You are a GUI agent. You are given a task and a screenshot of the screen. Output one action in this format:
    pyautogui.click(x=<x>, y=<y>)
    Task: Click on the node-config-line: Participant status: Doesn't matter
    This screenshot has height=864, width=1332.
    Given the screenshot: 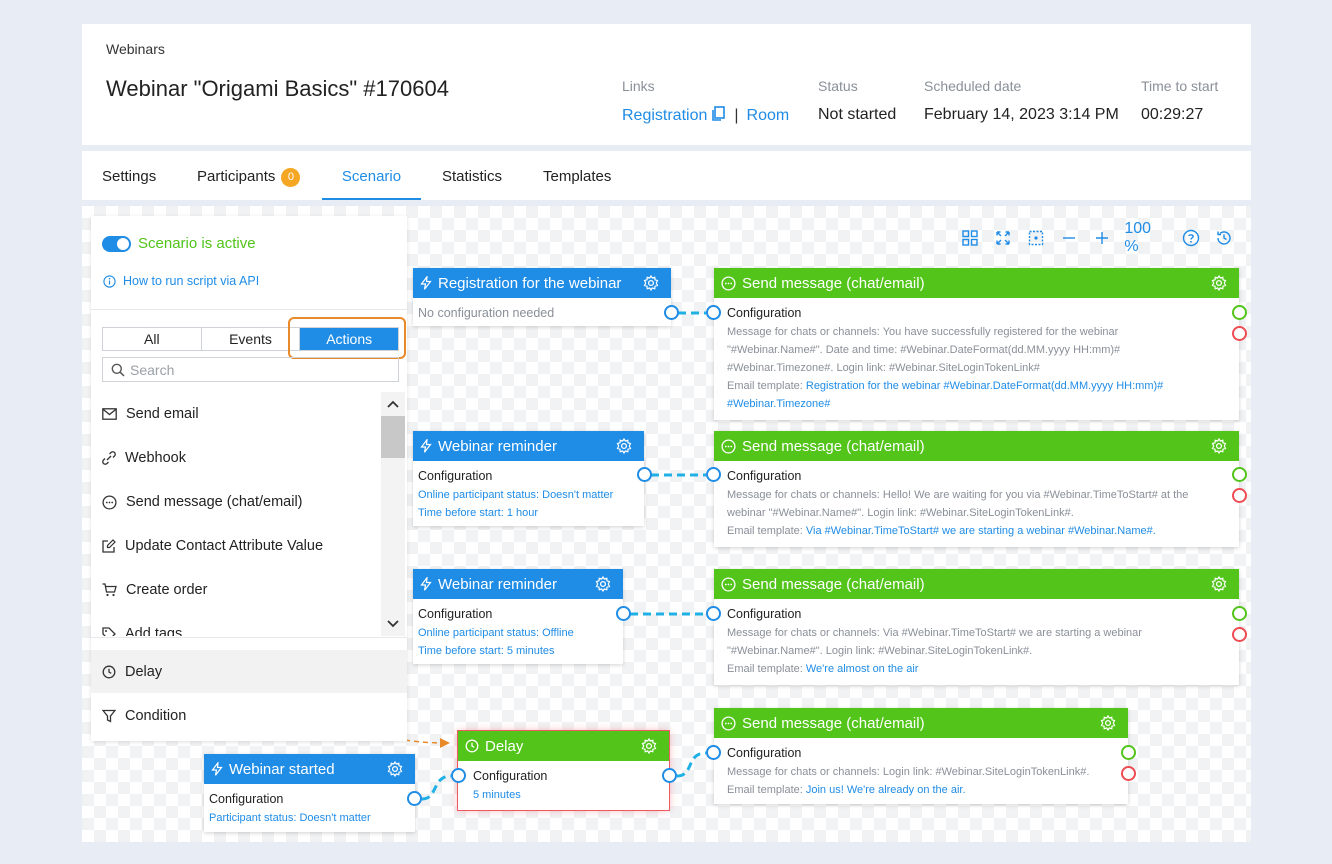 What is the action you would take?
    pyautogui.click(x=290, y=818)
    